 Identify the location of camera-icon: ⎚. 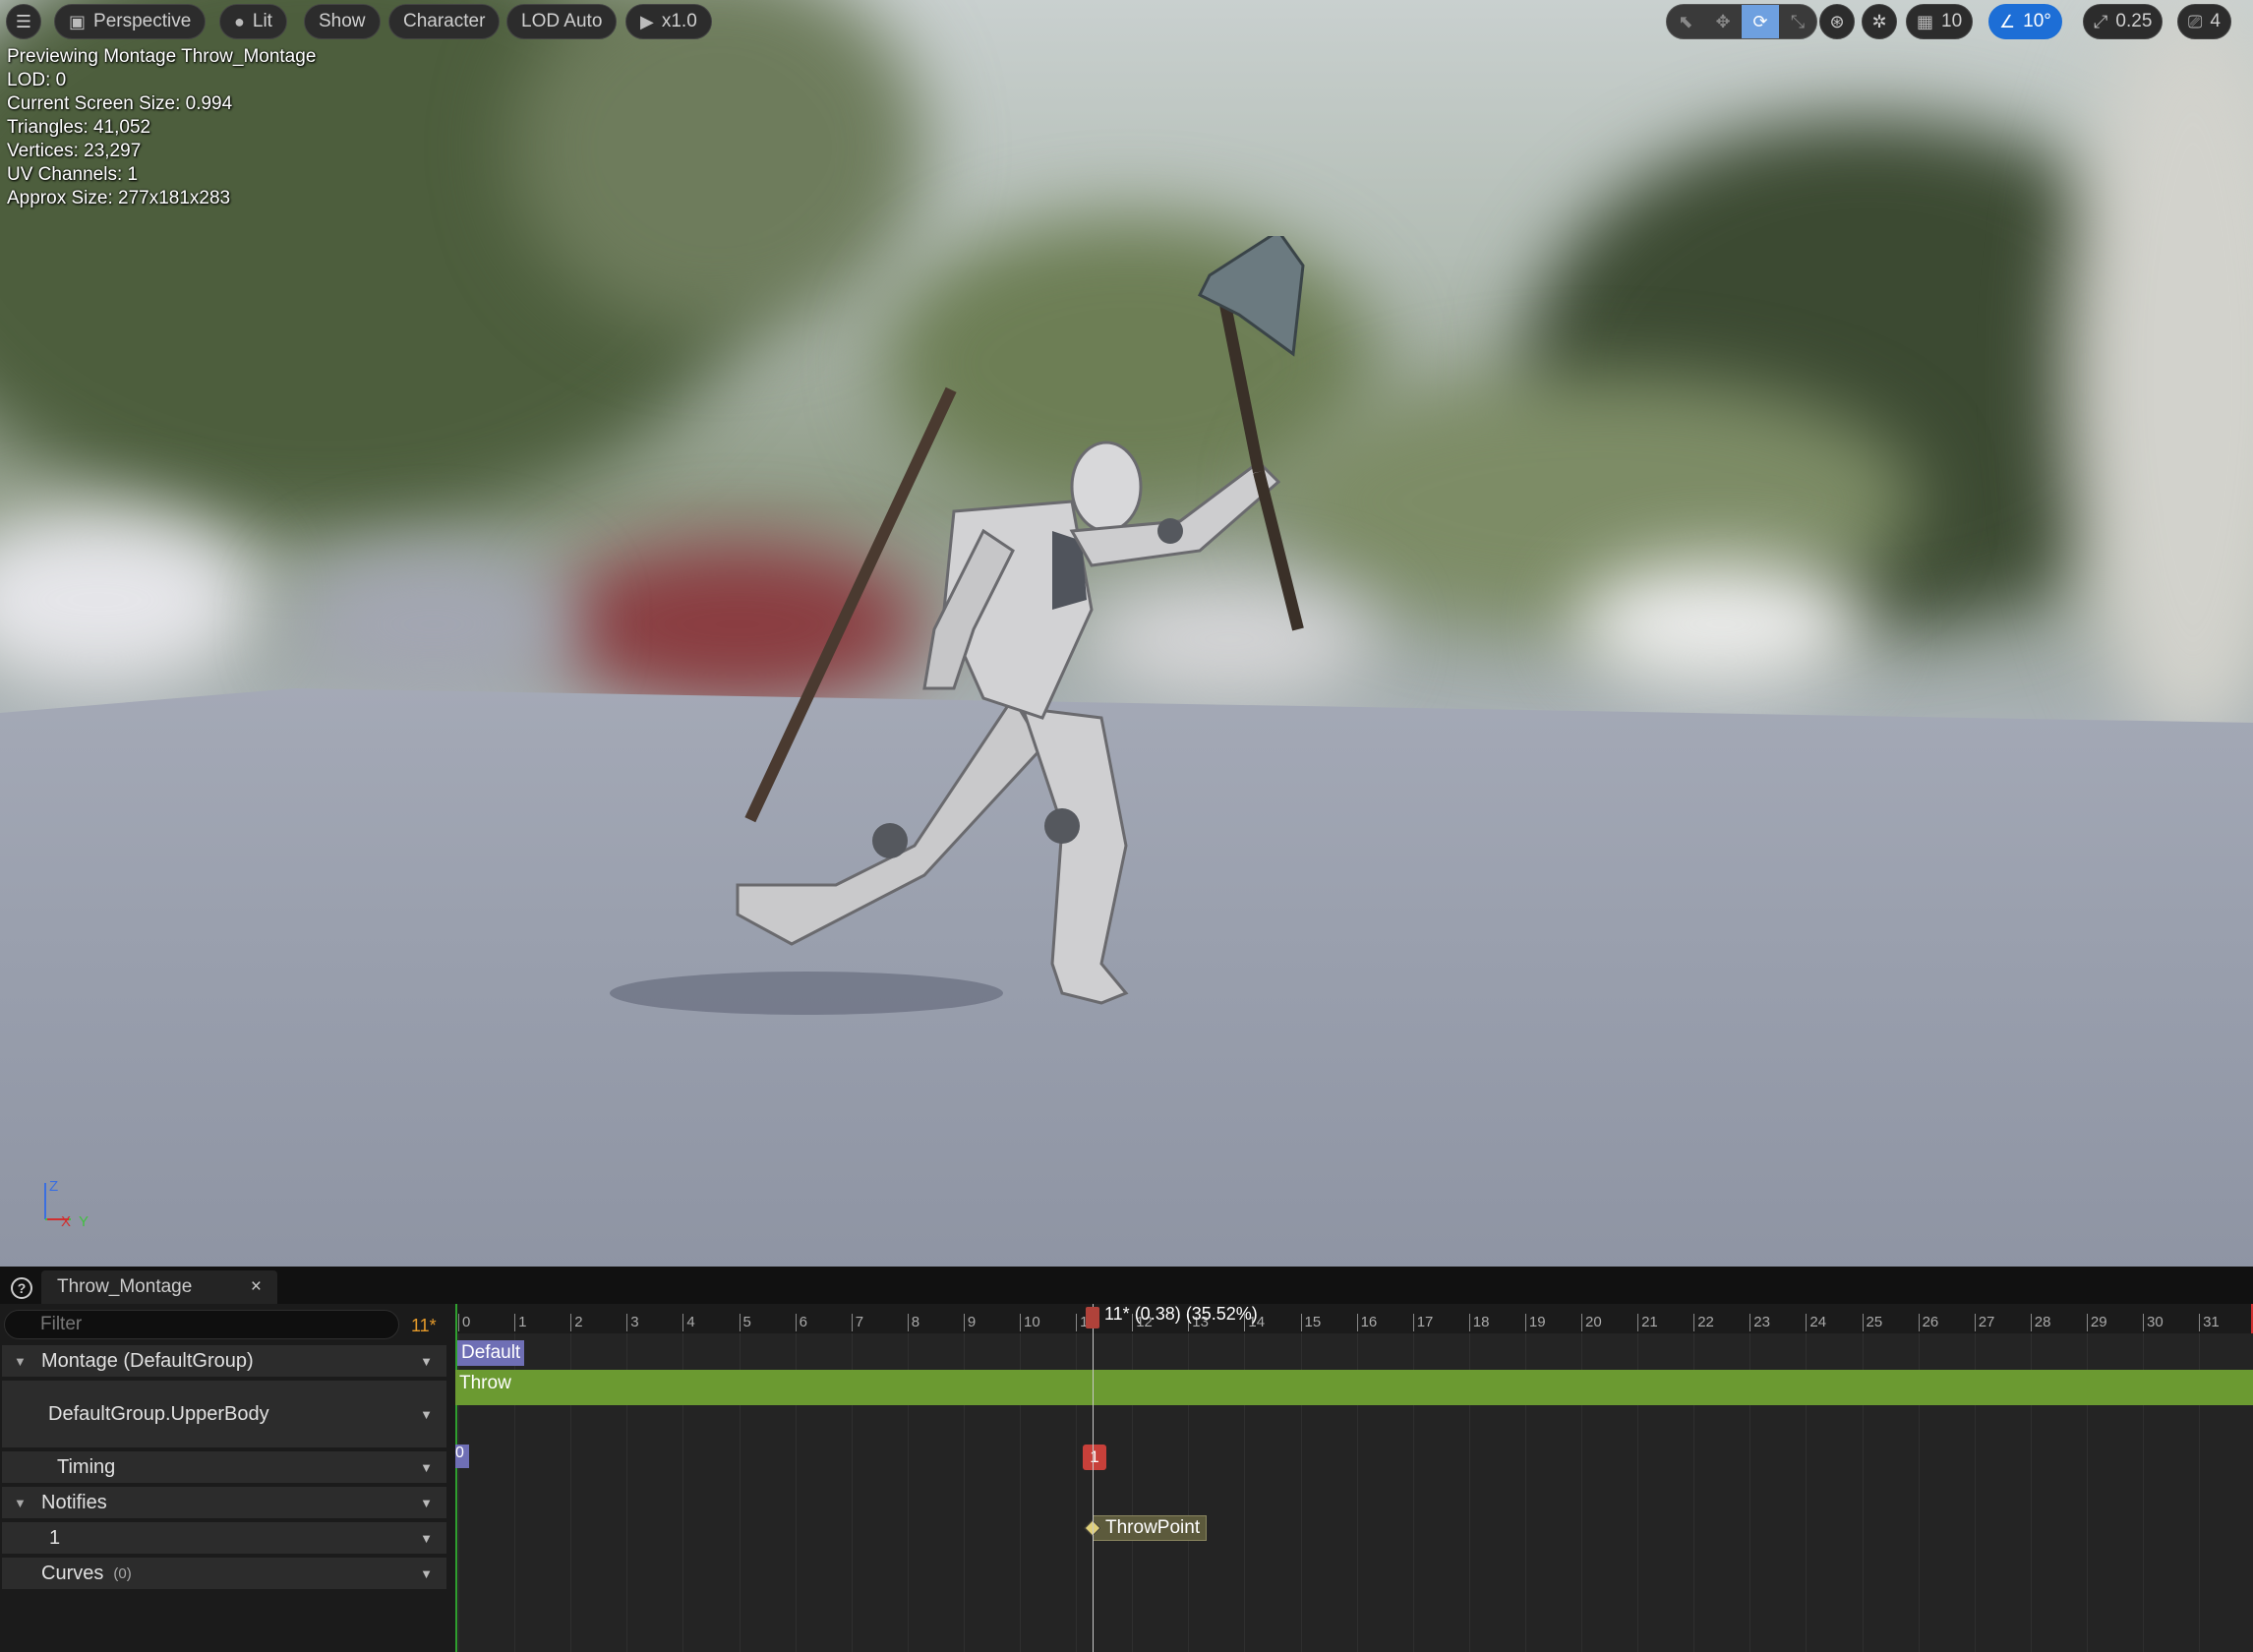
(2195, 21).